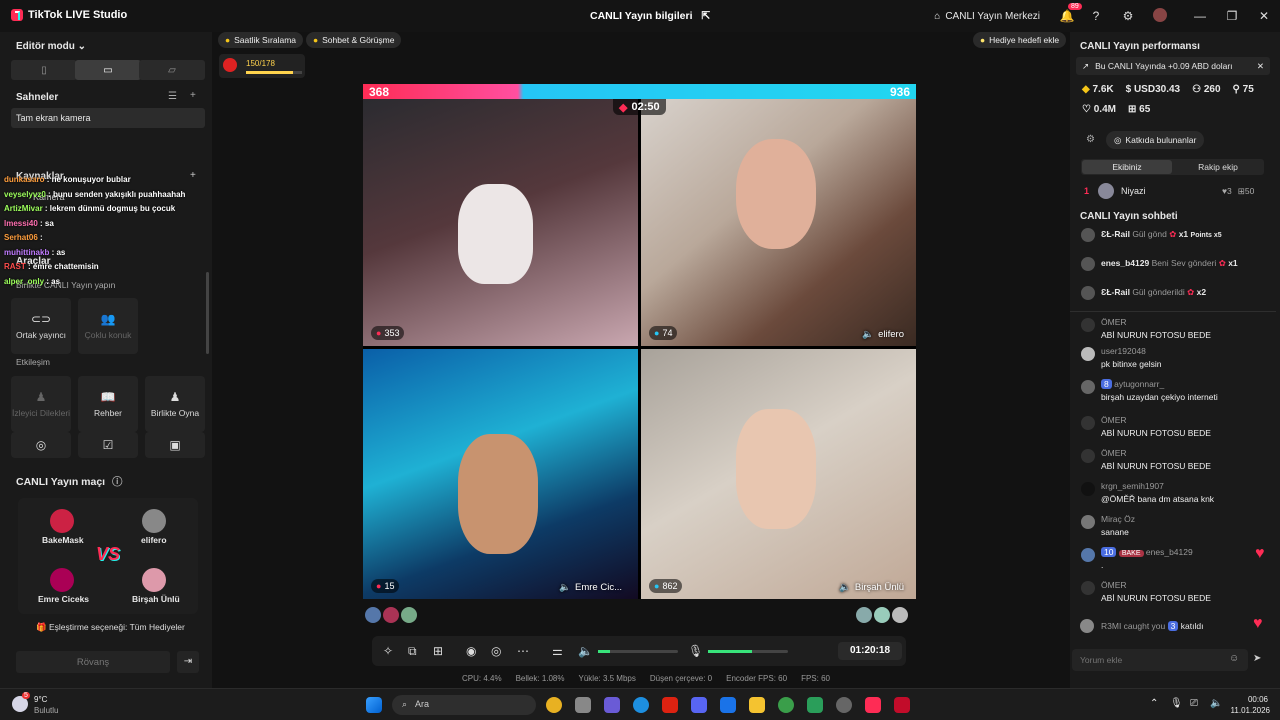  What do you see at coordinates (44, 70) in the screenshot?
I see `layout-portrait-button: ▯` at bounding box center [44, 70].